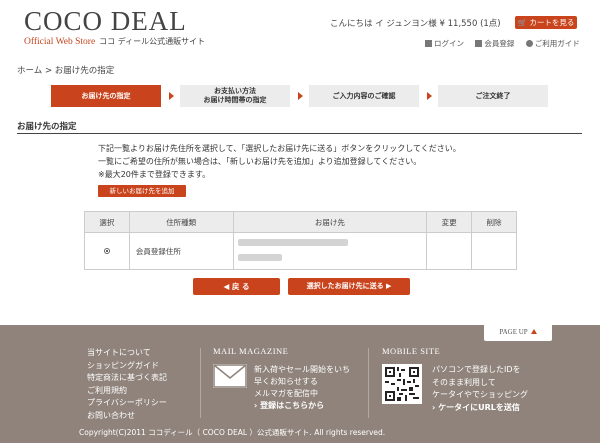  What do you see at coordinates (127, 378) in the screenshot?
I see `footer-link-legal: 特定商法に基づく表記` at bounding box center [127, 378].